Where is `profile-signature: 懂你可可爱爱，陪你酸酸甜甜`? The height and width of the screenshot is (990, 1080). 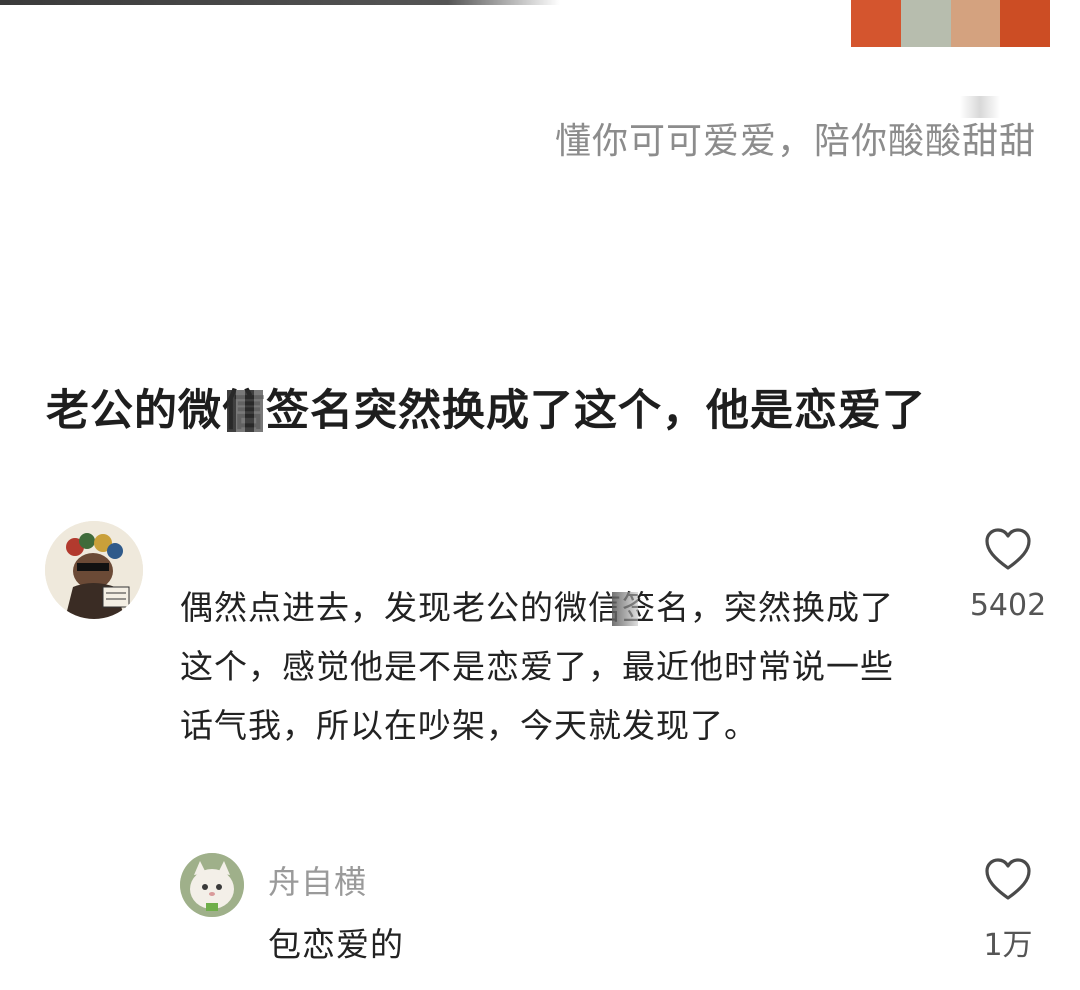 profile-signature: 懂你可可爱爱，陪你酸酸甜甜 is located at coordinates (795, 141).